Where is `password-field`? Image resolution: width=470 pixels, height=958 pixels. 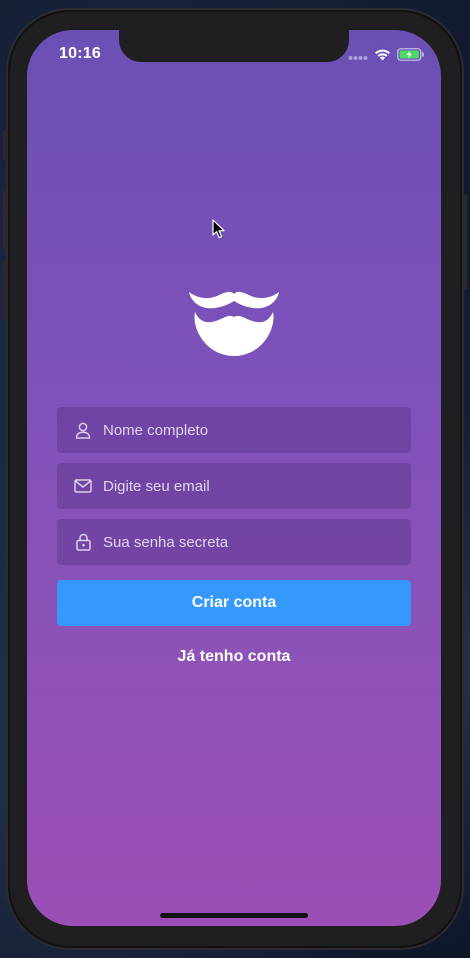
password-field is located at coordinates (234, 542).